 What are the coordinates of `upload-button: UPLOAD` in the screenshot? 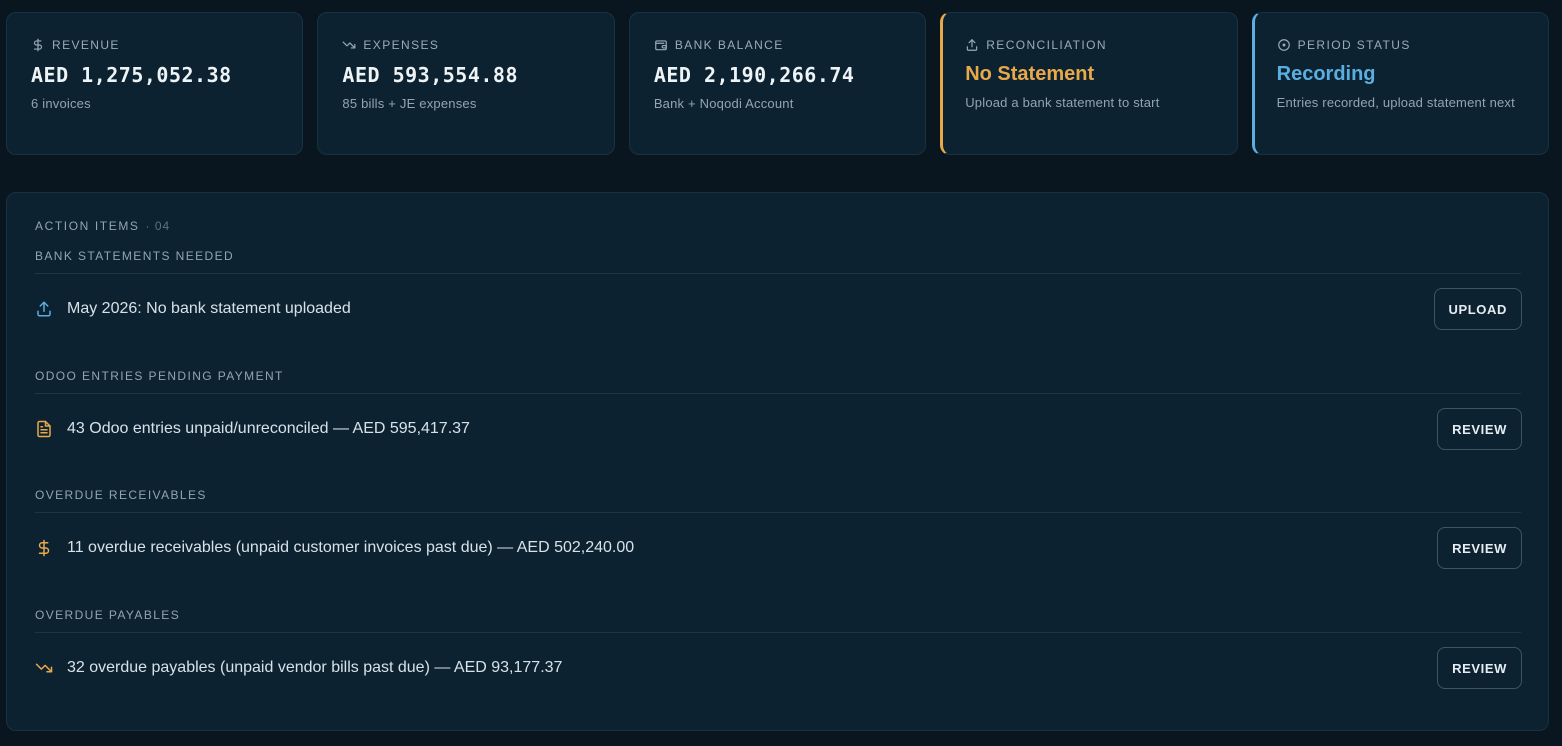 It's located at (1477, 309).